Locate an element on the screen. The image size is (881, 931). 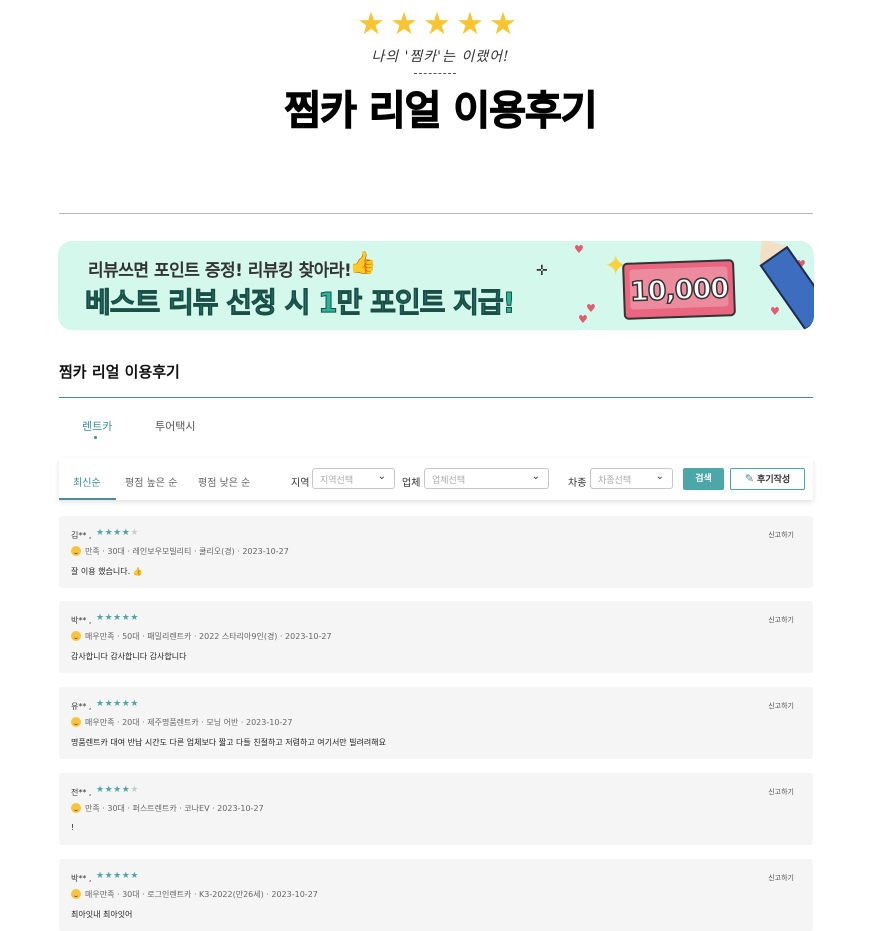
region-select: 지역선택 ⌄ is located at coordinates (353, 478).